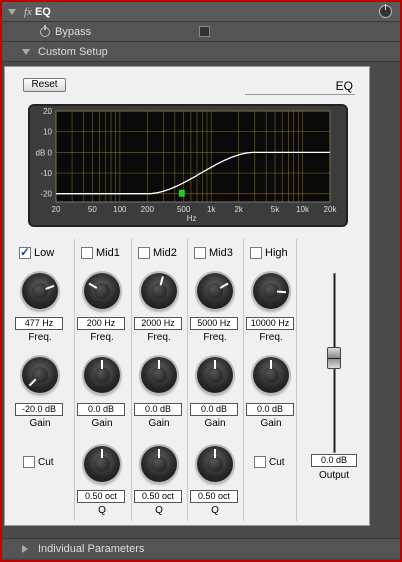 The height and width of the screenshot is (562, 402). Describe the element at coordinates (40, 423) in the screenshot. I see `low-gain-label: Gain` at that location.